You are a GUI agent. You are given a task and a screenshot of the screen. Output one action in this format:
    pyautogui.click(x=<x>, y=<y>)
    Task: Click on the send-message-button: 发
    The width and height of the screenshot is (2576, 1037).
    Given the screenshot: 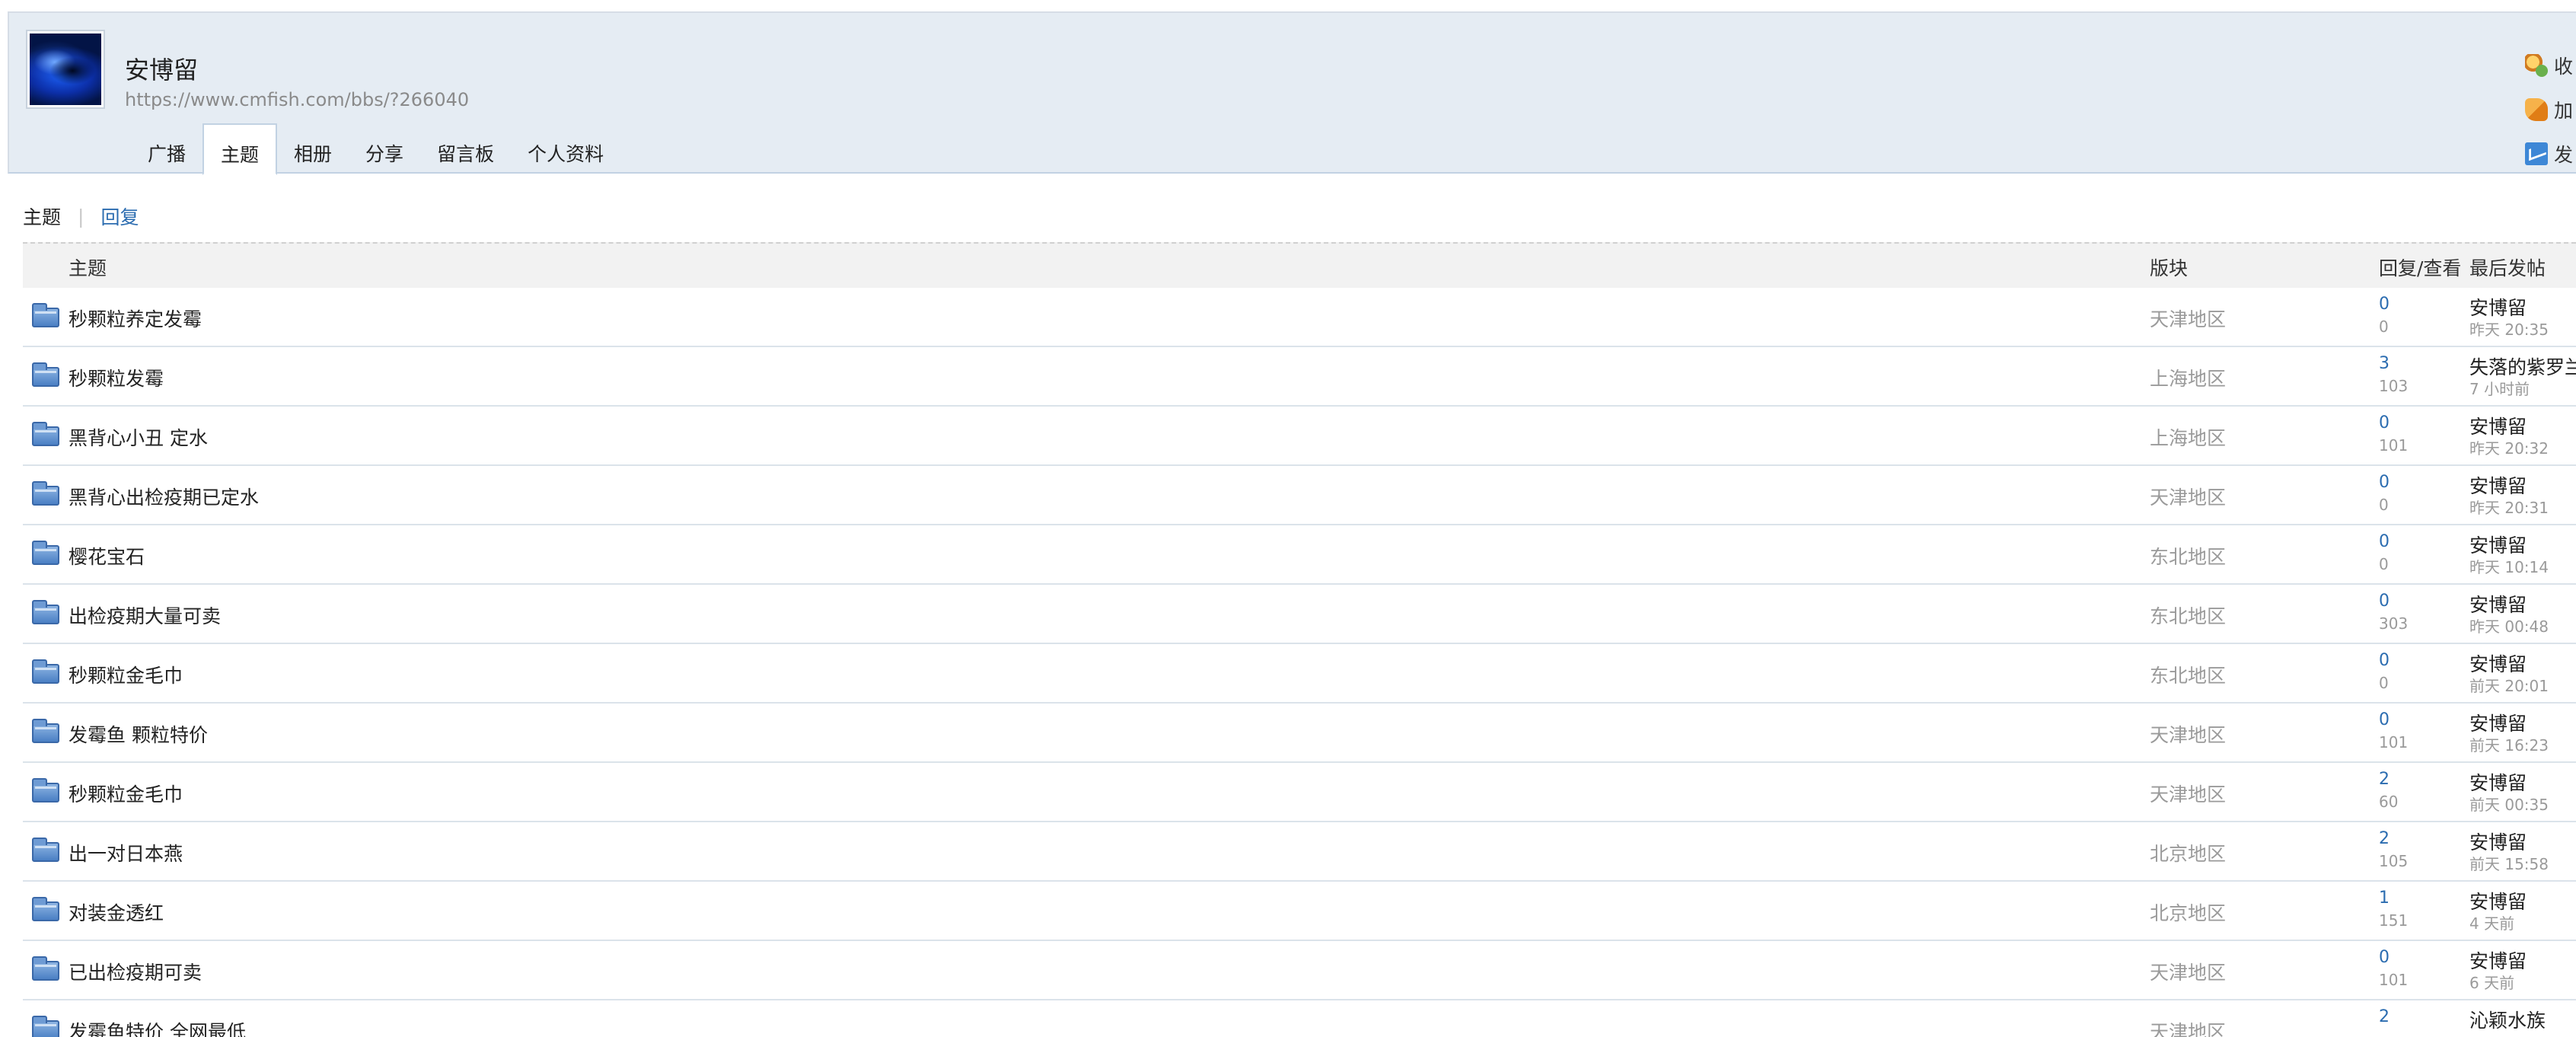 What is the action you would take?
    pyautogui.click(x=2549, y=154)
    